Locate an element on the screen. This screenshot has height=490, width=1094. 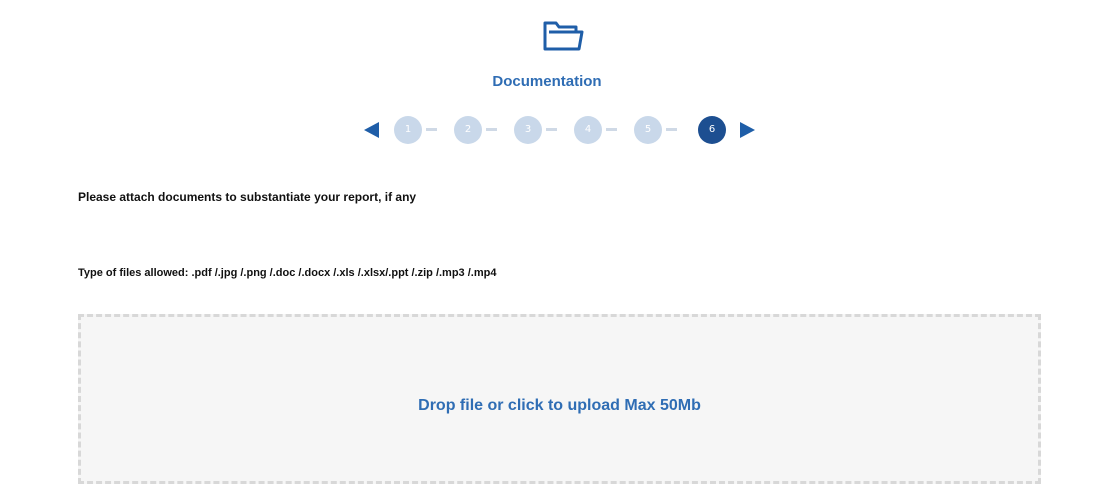
step-3: 3 is located at coordinates (528, 130).